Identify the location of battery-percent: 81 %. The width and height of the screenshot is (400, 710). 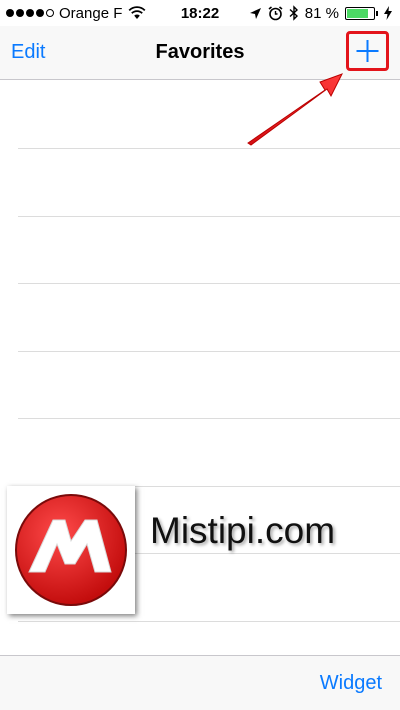
(321, 13).